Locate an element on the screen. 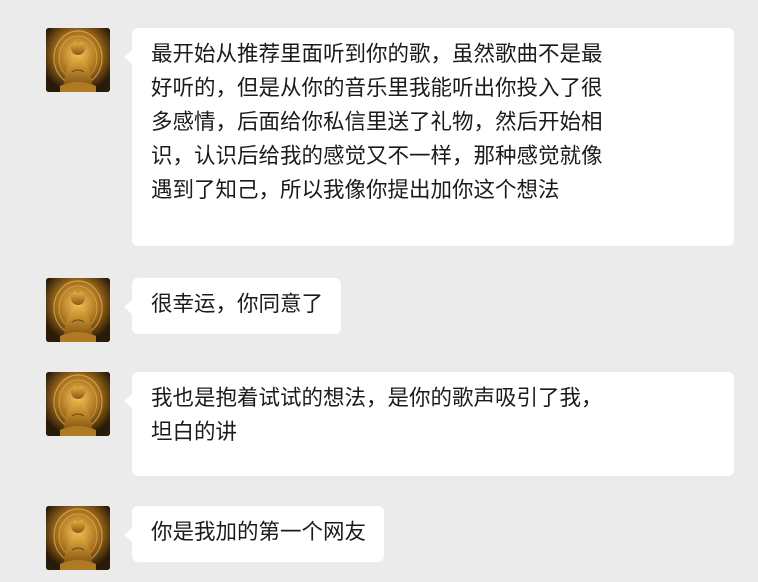 The height and width of the screenshot is (582, 758). message-row: 很幸运，你同意了 is located at coordinates (194, 310).